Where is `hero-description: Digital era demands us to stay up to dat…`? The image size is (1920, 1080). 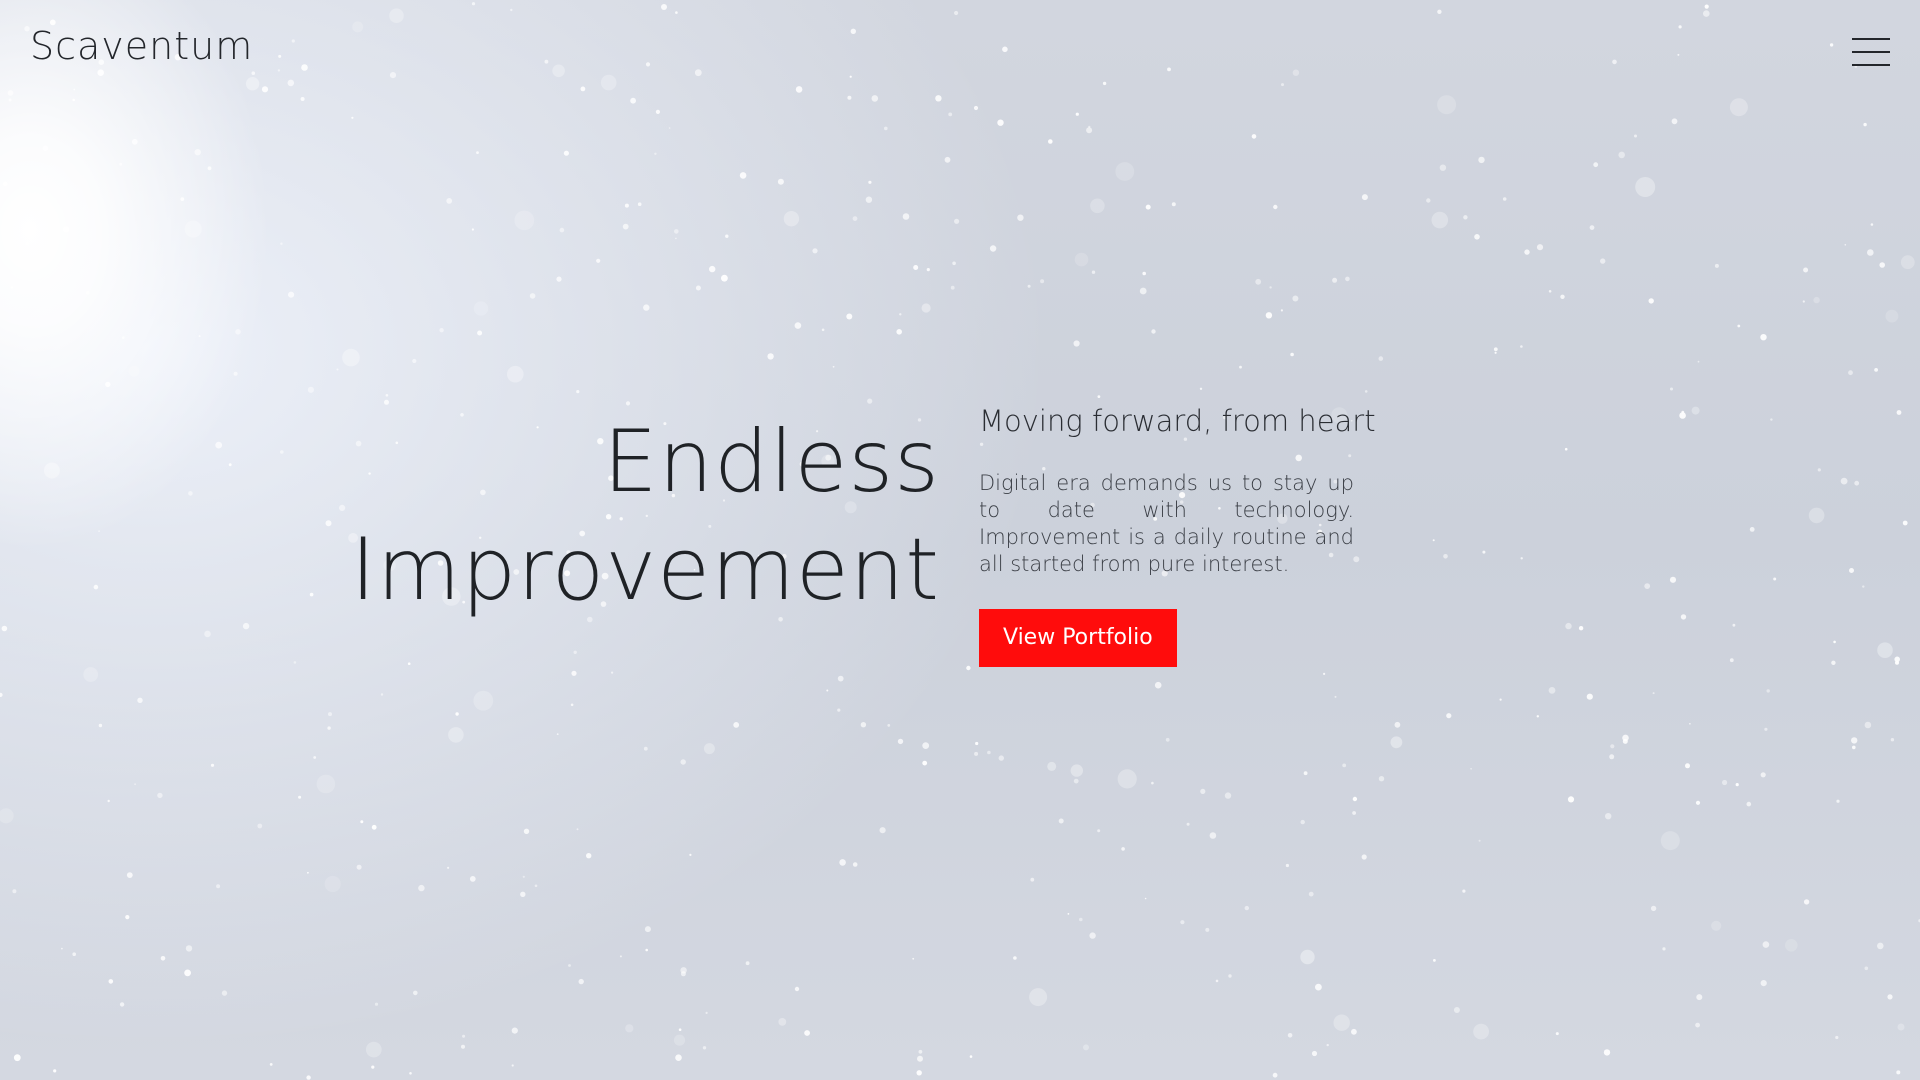
hero-description: Digital era demands us to stay up to dat… is located at coordinates (1166, 523).